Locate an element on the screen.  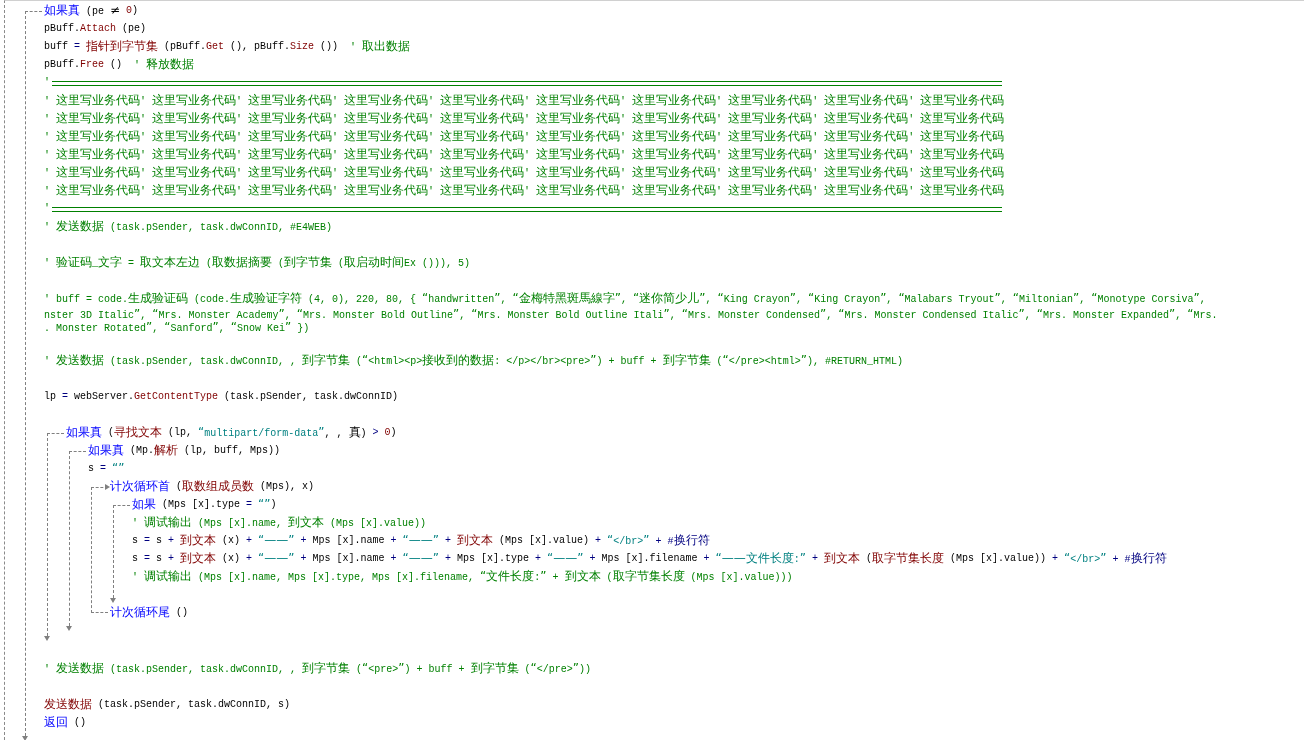
code-line: buff = 指针到字节集 (pBuff.Get (), pBuff.Size ()) ' 取出数据 is located at coordinates (227, 46).